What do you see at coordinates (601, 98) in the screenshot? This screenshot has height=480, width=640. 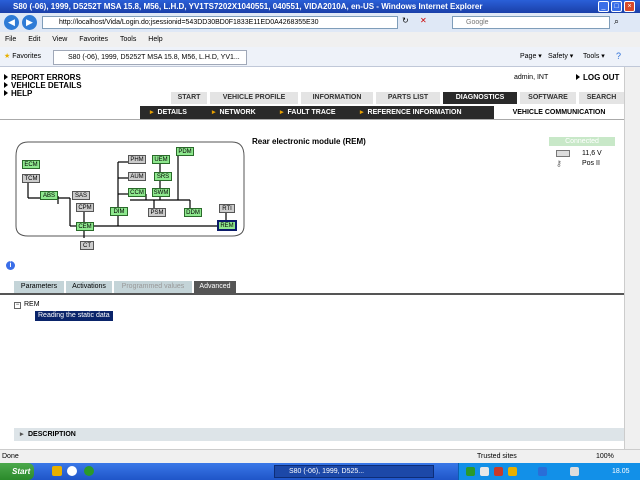 I see `tab-search: SEARCH` at bounding box center [601, 98].